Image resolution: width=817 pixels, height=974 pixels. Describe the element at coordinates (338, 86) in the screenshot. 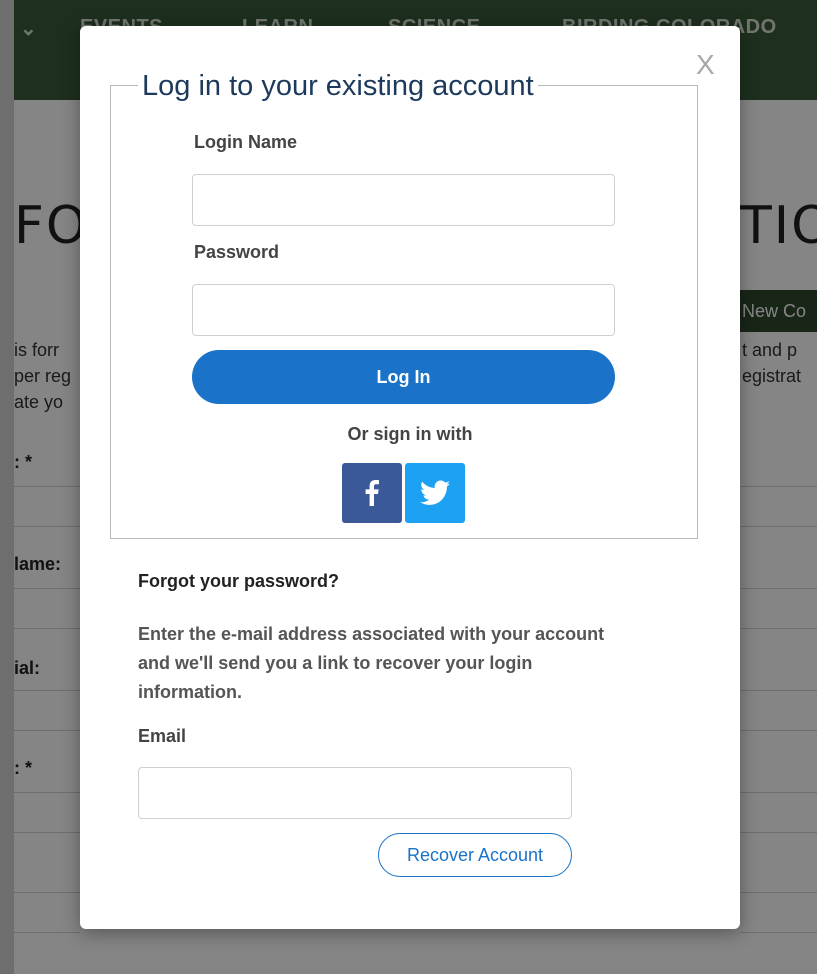

I see `login-title: Log in to your existing account` at that location.